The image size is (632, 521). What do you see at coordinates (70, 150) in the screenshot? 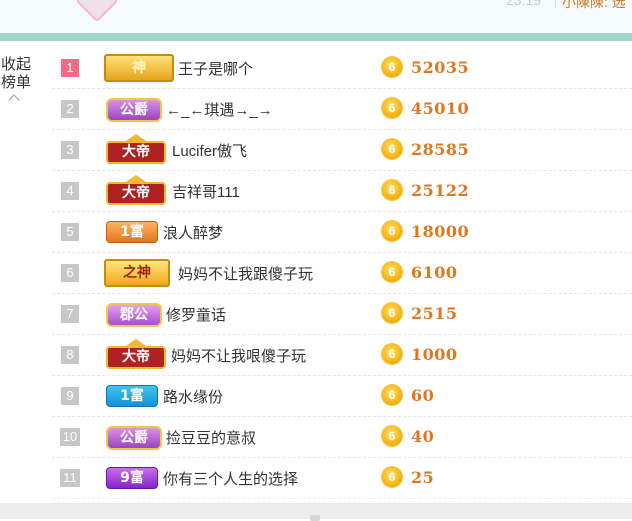
I see `rank-number: 3` at bounding box center [70, 150].